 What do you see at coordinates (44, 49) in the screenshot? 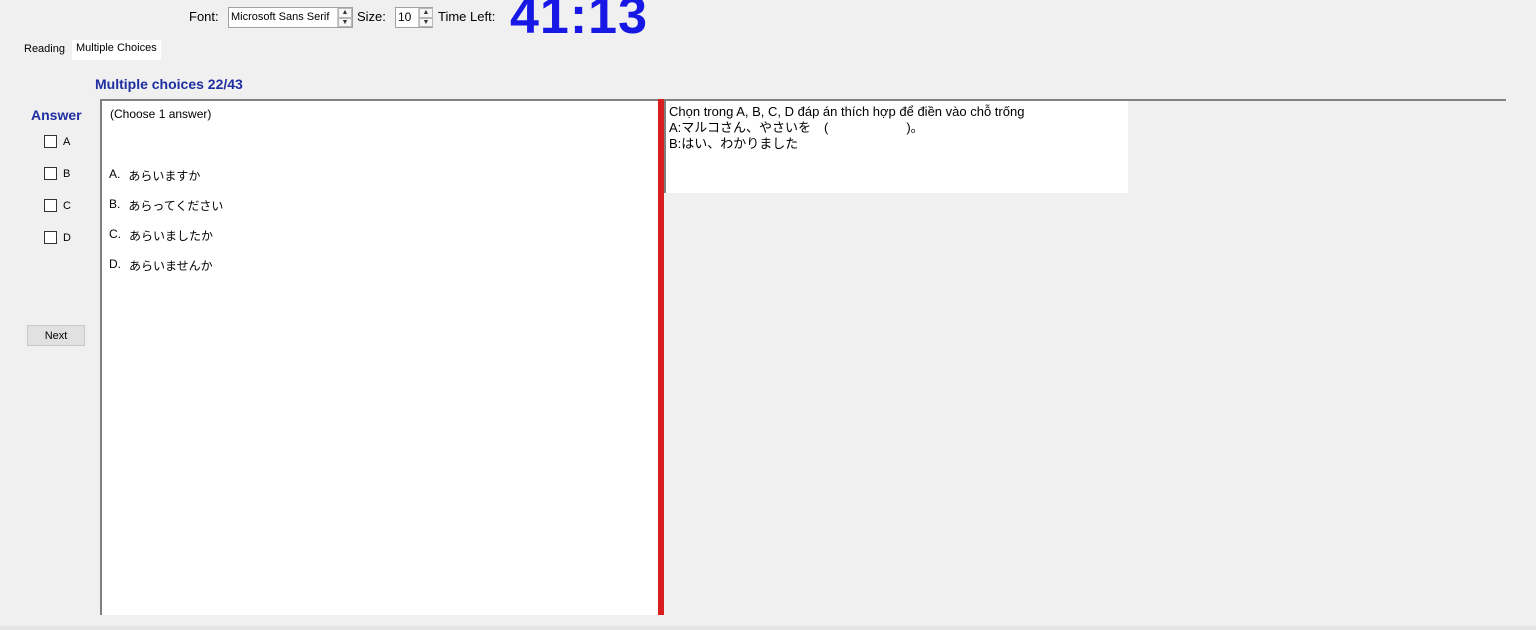
I see `tab-reading: Reading` at bounding box center [44, 49].